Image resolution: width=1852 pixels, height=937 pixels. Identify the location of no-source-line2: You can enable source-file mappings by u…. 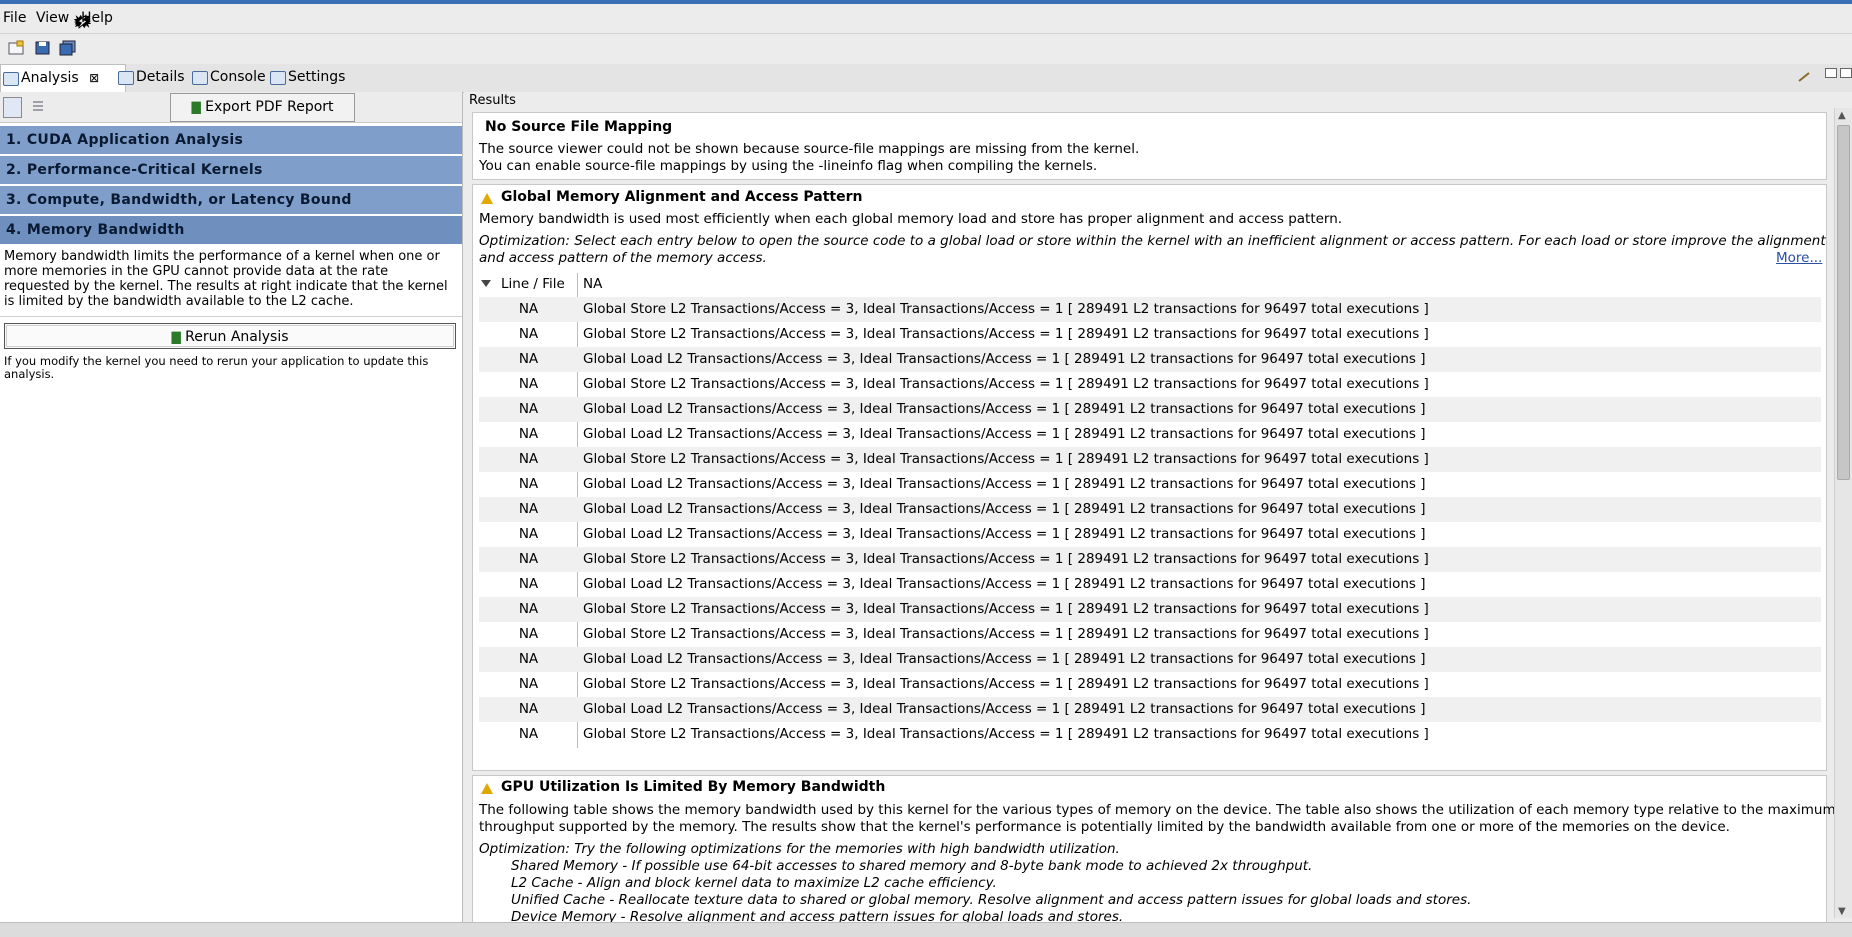
(788, 166).